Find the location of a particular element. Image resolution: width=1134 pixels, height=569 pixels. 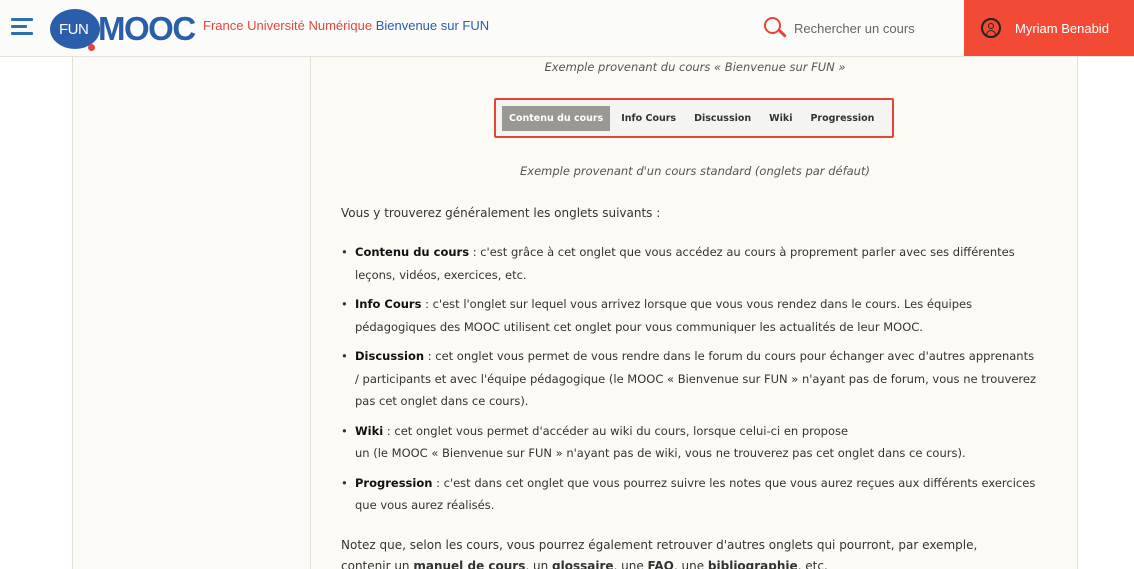

hamburger-menu-icon is located at coordinates (22, 27).